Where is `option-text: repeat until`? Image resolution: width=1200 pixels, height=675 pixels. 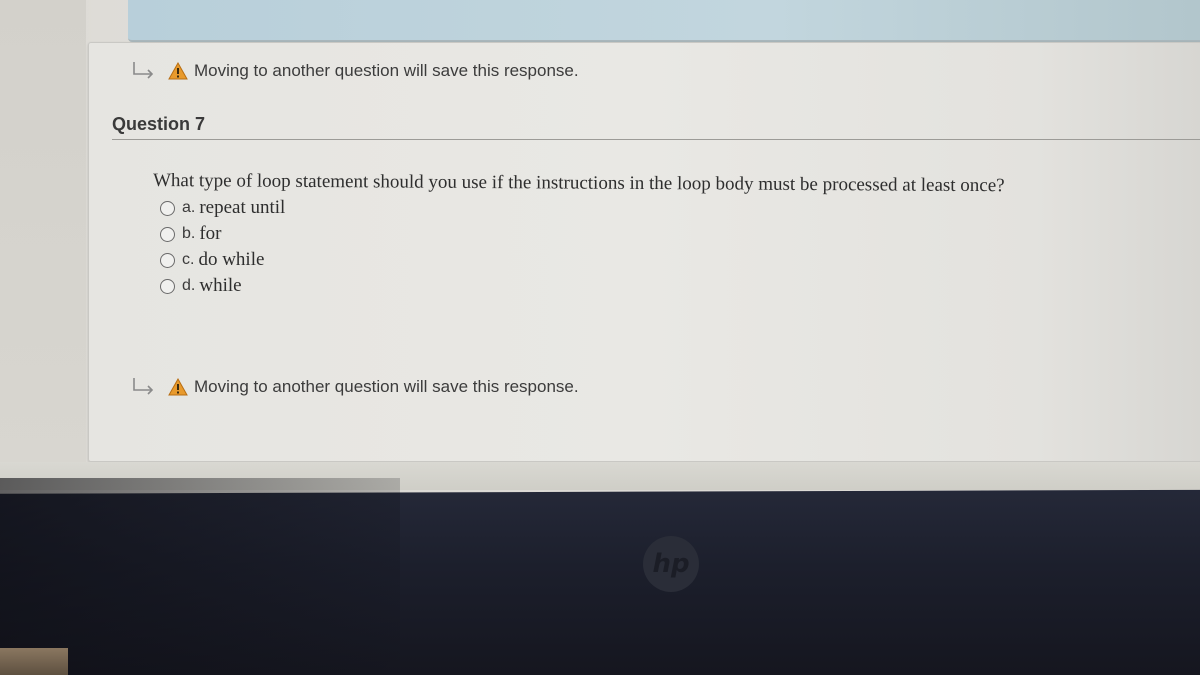
option-text: repeat until is located at coordinates (242, 207).